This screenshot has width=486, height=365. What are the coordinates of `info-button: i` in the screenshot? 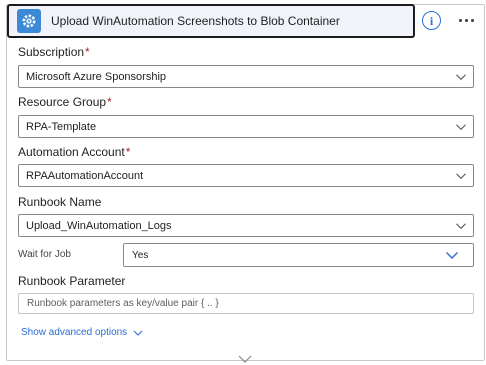 It's located at (431, 20).